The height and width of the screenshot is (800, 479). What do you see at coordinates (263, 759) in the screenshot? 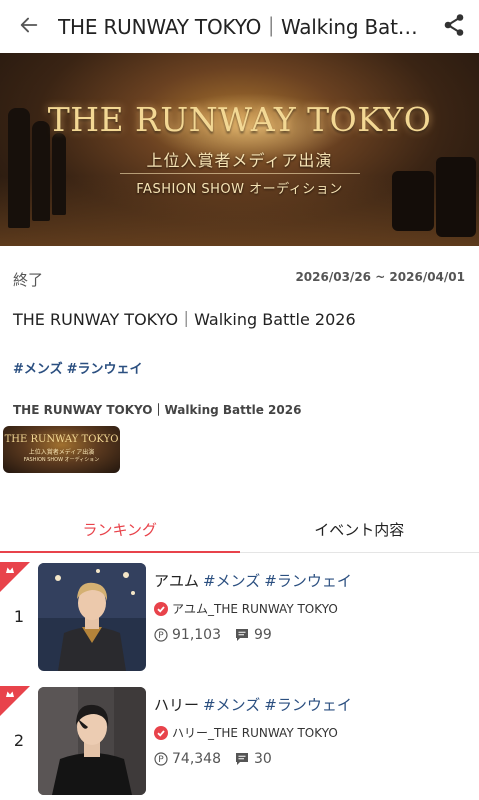
I see `comment-count: 30` at bounding box center [263, 759].